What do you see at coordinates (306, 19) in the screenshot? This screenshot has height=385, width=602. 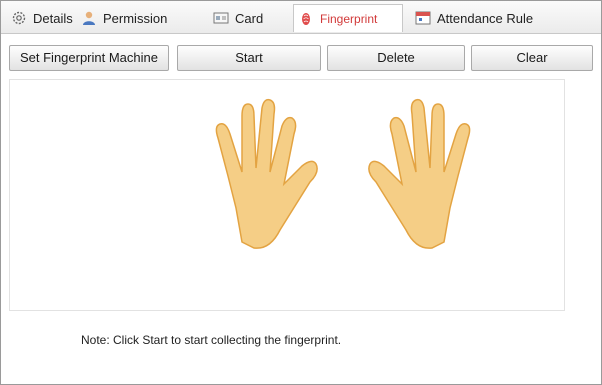 I see `fingerprint-icon` at bounding box center [306, 19].